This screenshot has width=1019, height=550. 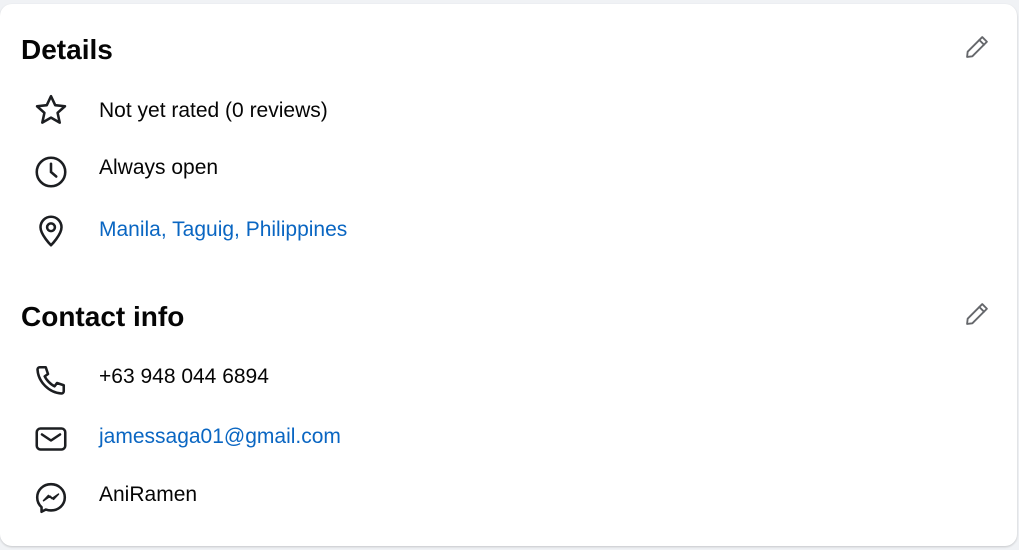 What do you see at coordinates (51, 380) in the screenshot?
I see `phone-icon` at bounding box center [51, 380].